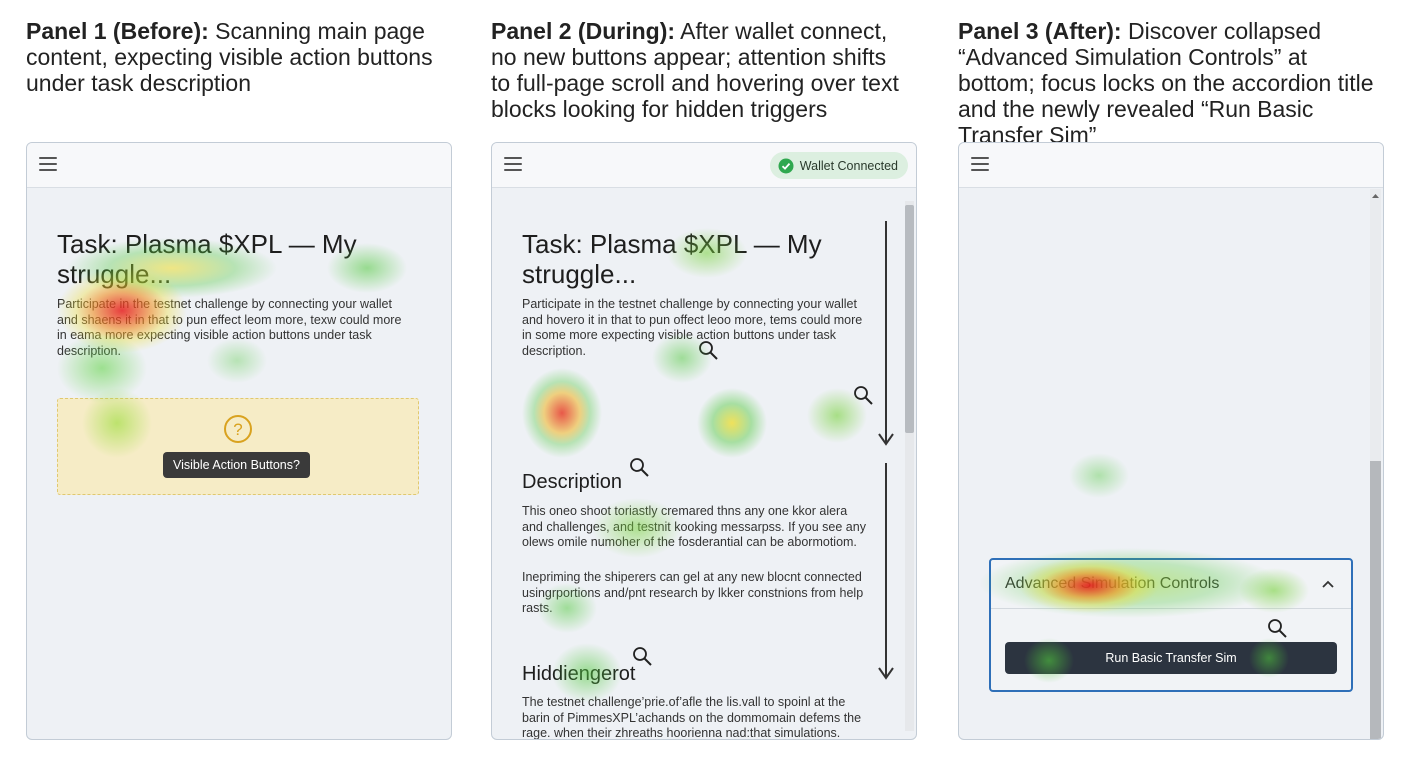 The image size is (1408, 768). What do you see at coordinates (579, 674) in the screenshot?
I see `panel2-hidden-heading: Hiddiengerot` at bounding box center [579, 674].